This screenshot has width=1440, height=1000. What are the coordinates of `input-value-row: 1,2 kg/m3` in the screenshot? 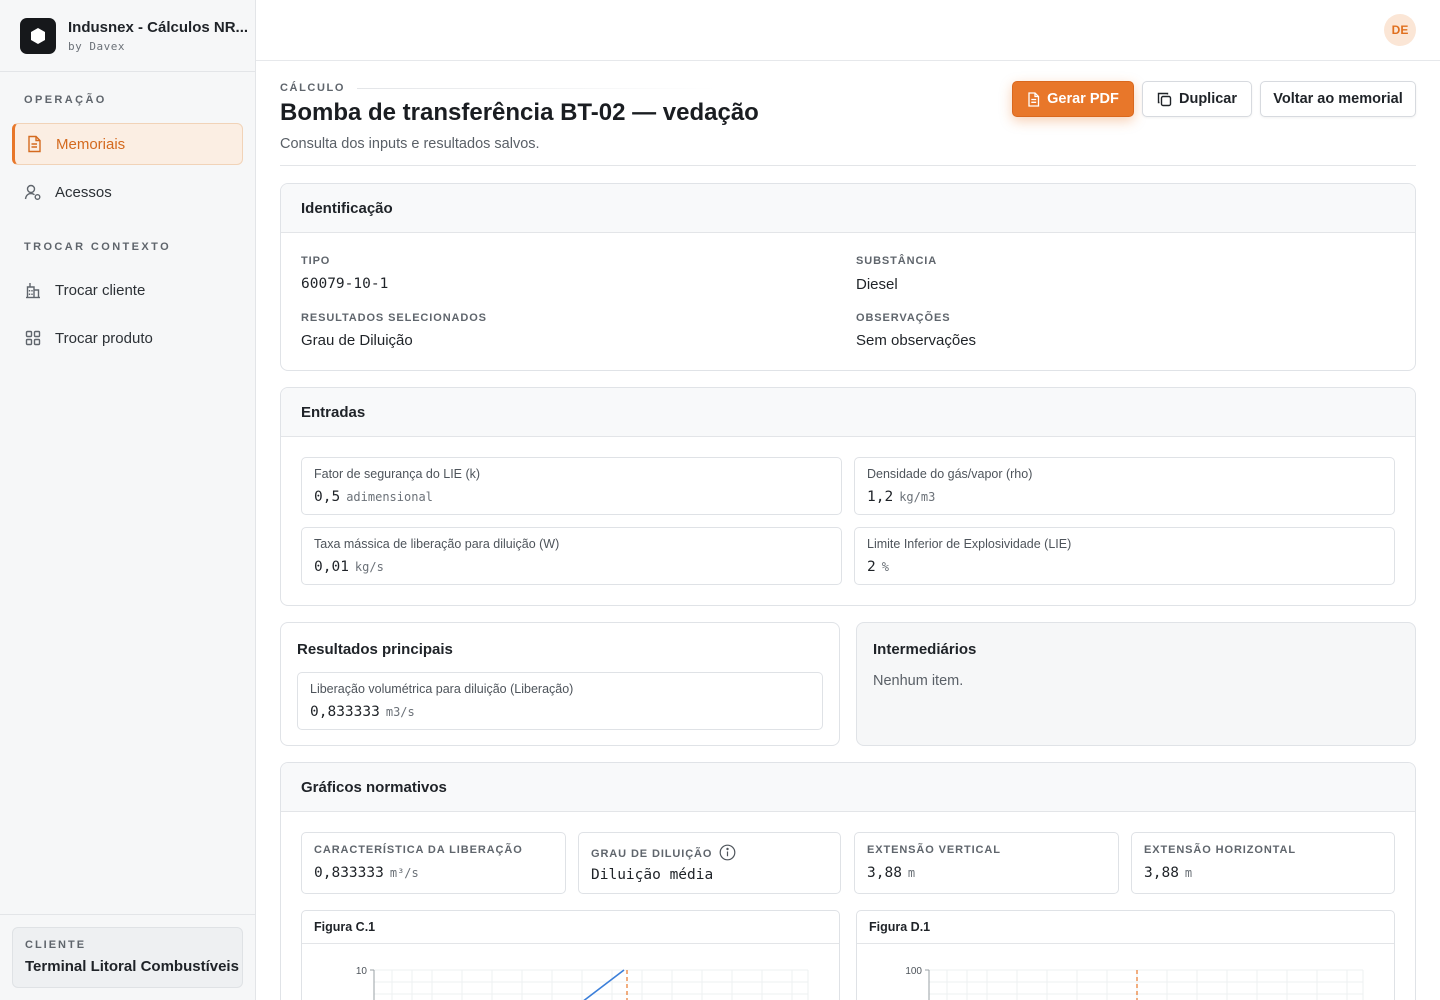 It's located at (901, 497).